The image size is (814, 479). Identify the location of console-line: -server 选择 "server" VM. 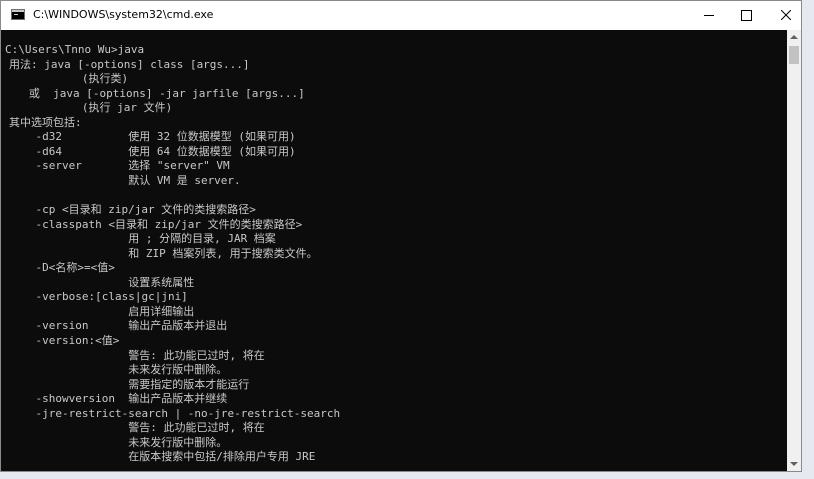
(119, 166).